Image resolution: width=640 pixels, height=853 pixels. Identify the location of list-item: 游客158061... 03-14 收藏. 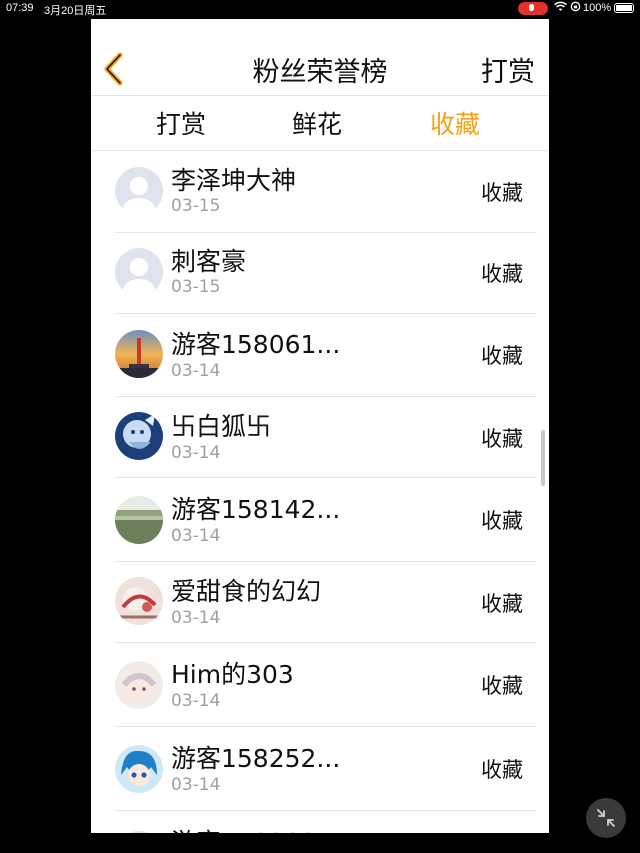
(320, 355).